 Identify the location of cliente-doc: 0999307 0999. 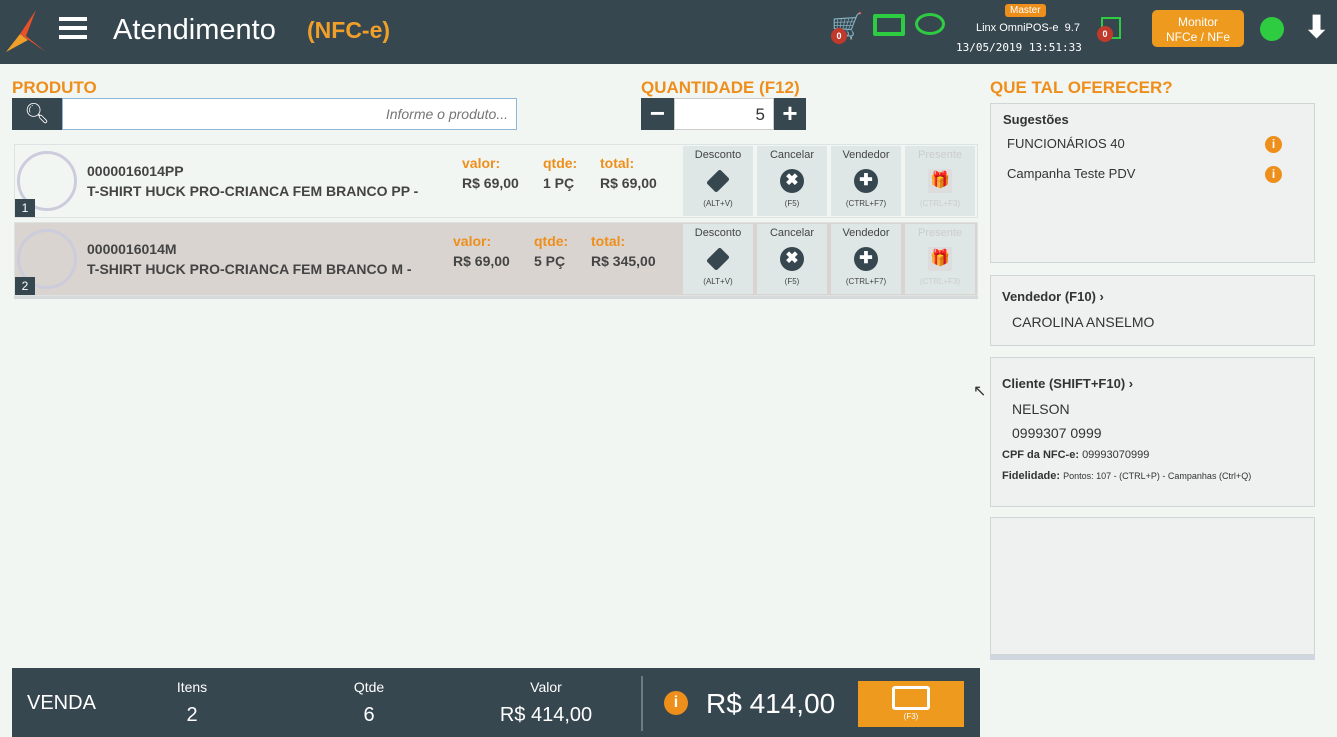
(1057, 433).